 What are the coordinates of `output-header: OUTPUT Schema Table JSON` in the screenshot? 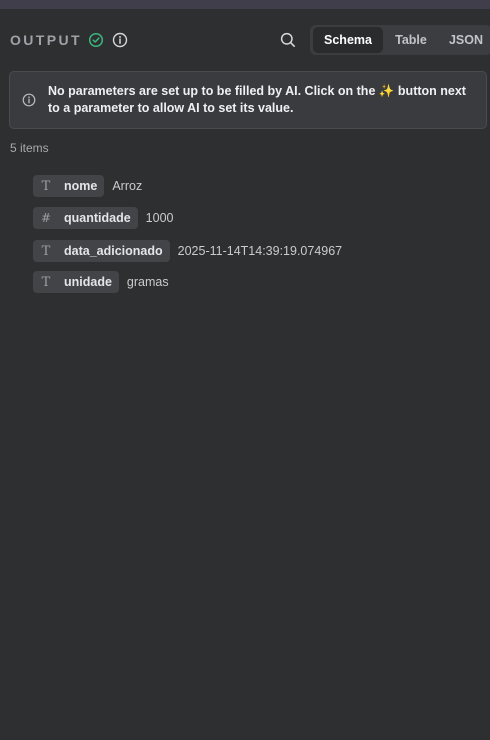 It's located at (245, 40).